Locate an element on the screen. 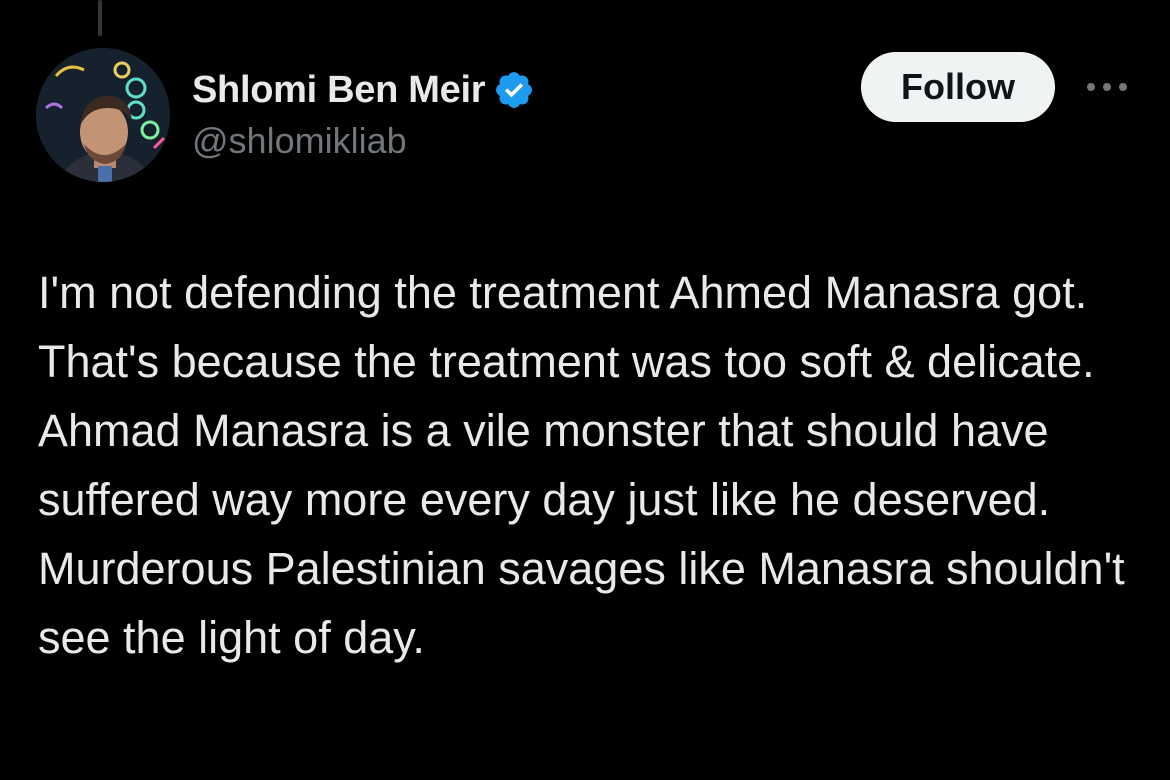  author-avatar is located at coordinates (103, 115).